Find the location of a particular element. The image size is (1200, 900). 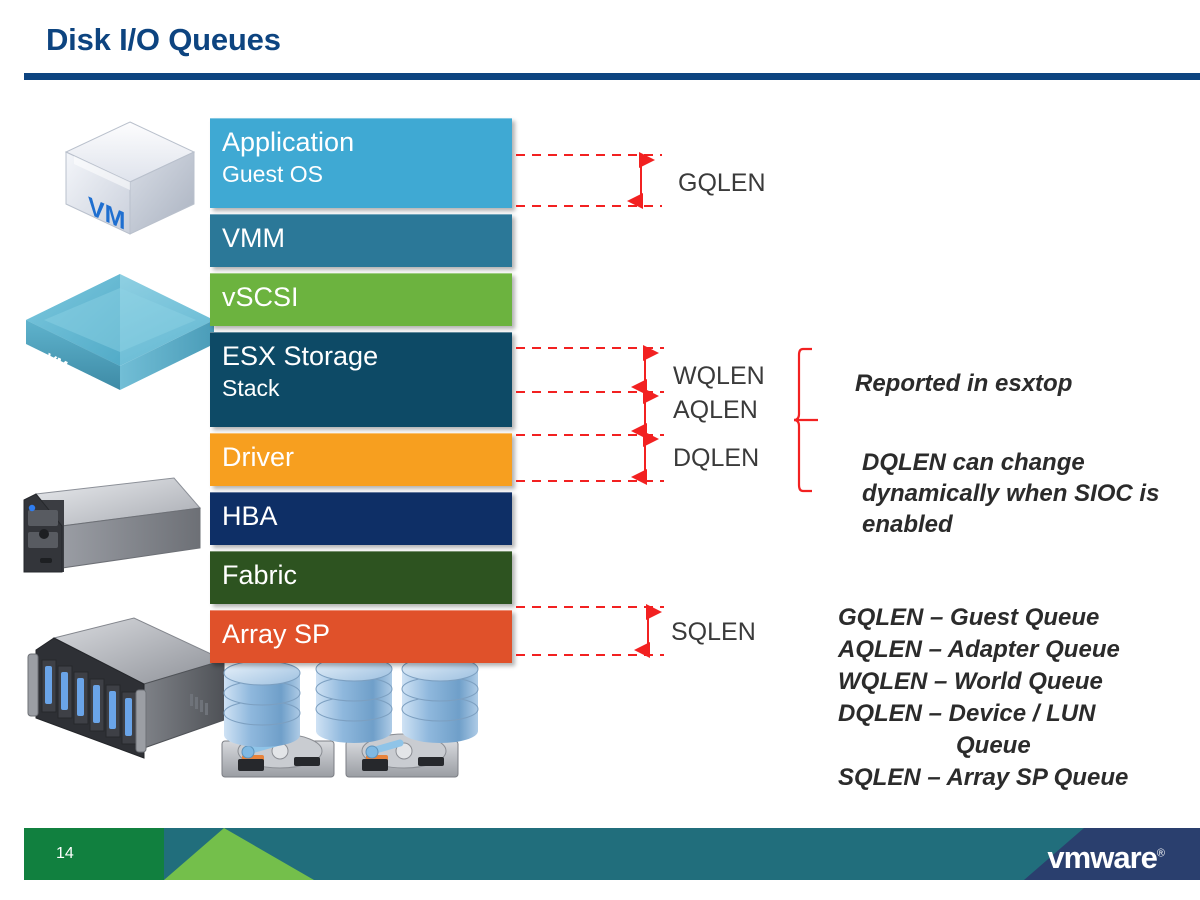

stack-layer-label: Driver is located at coordinates (258, 457).